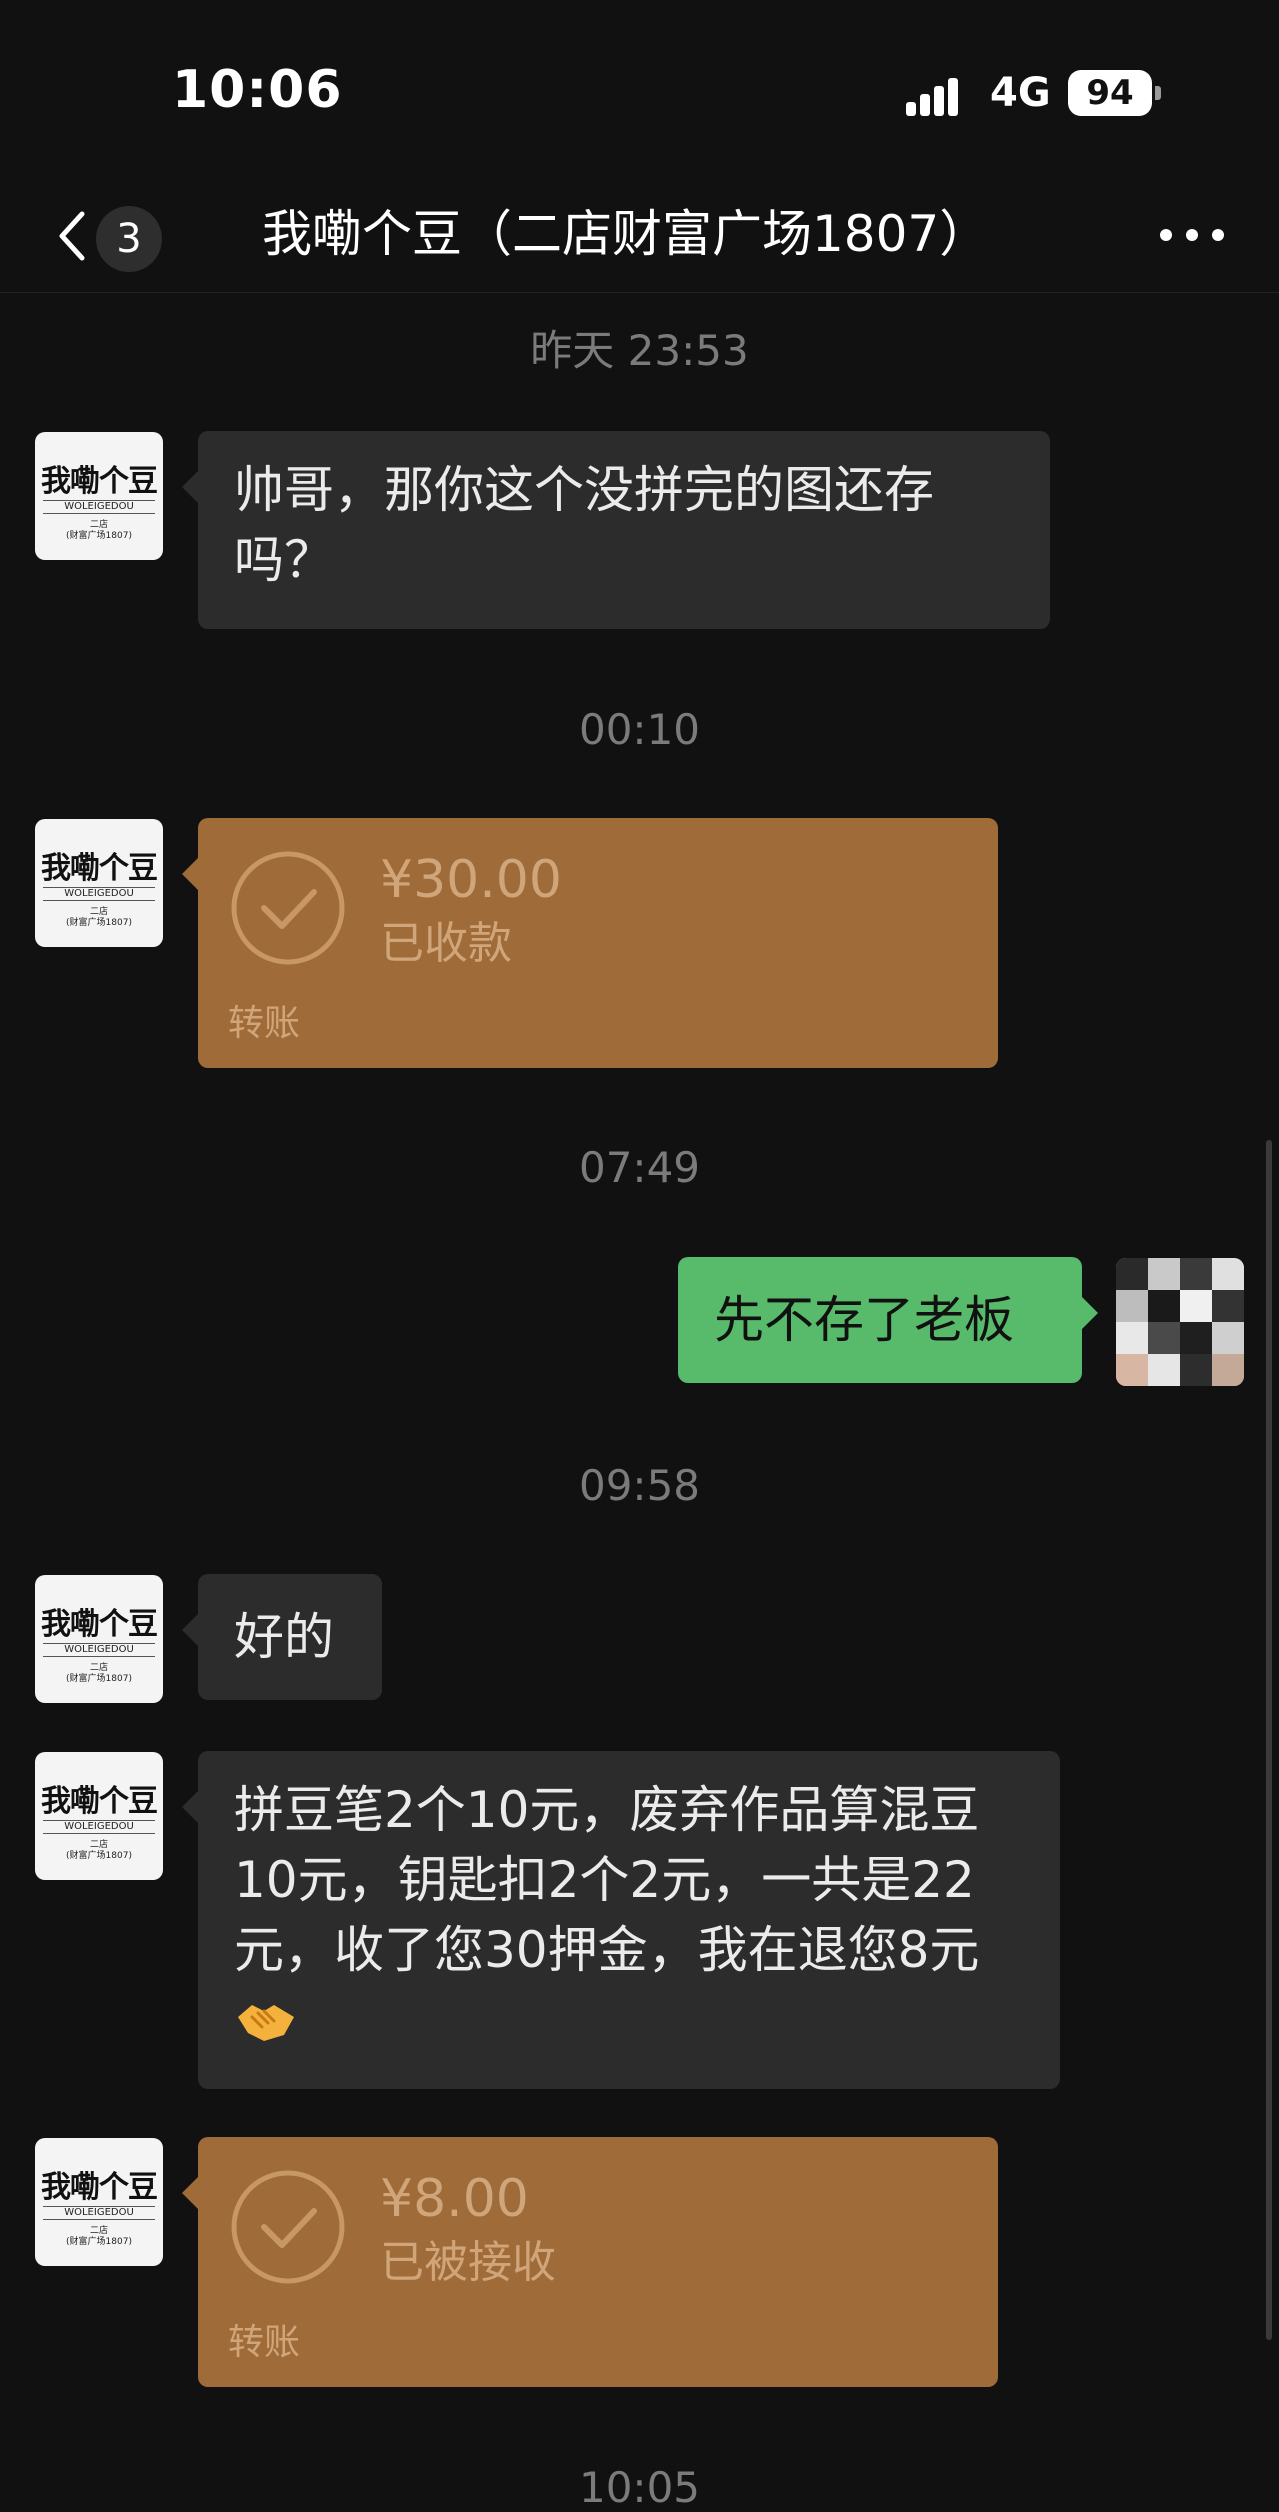  What do you see at coordinates (471, 880) in the screenshot?
I see `transfer-amount: ¥30.00` at bounding box center [471, 880].